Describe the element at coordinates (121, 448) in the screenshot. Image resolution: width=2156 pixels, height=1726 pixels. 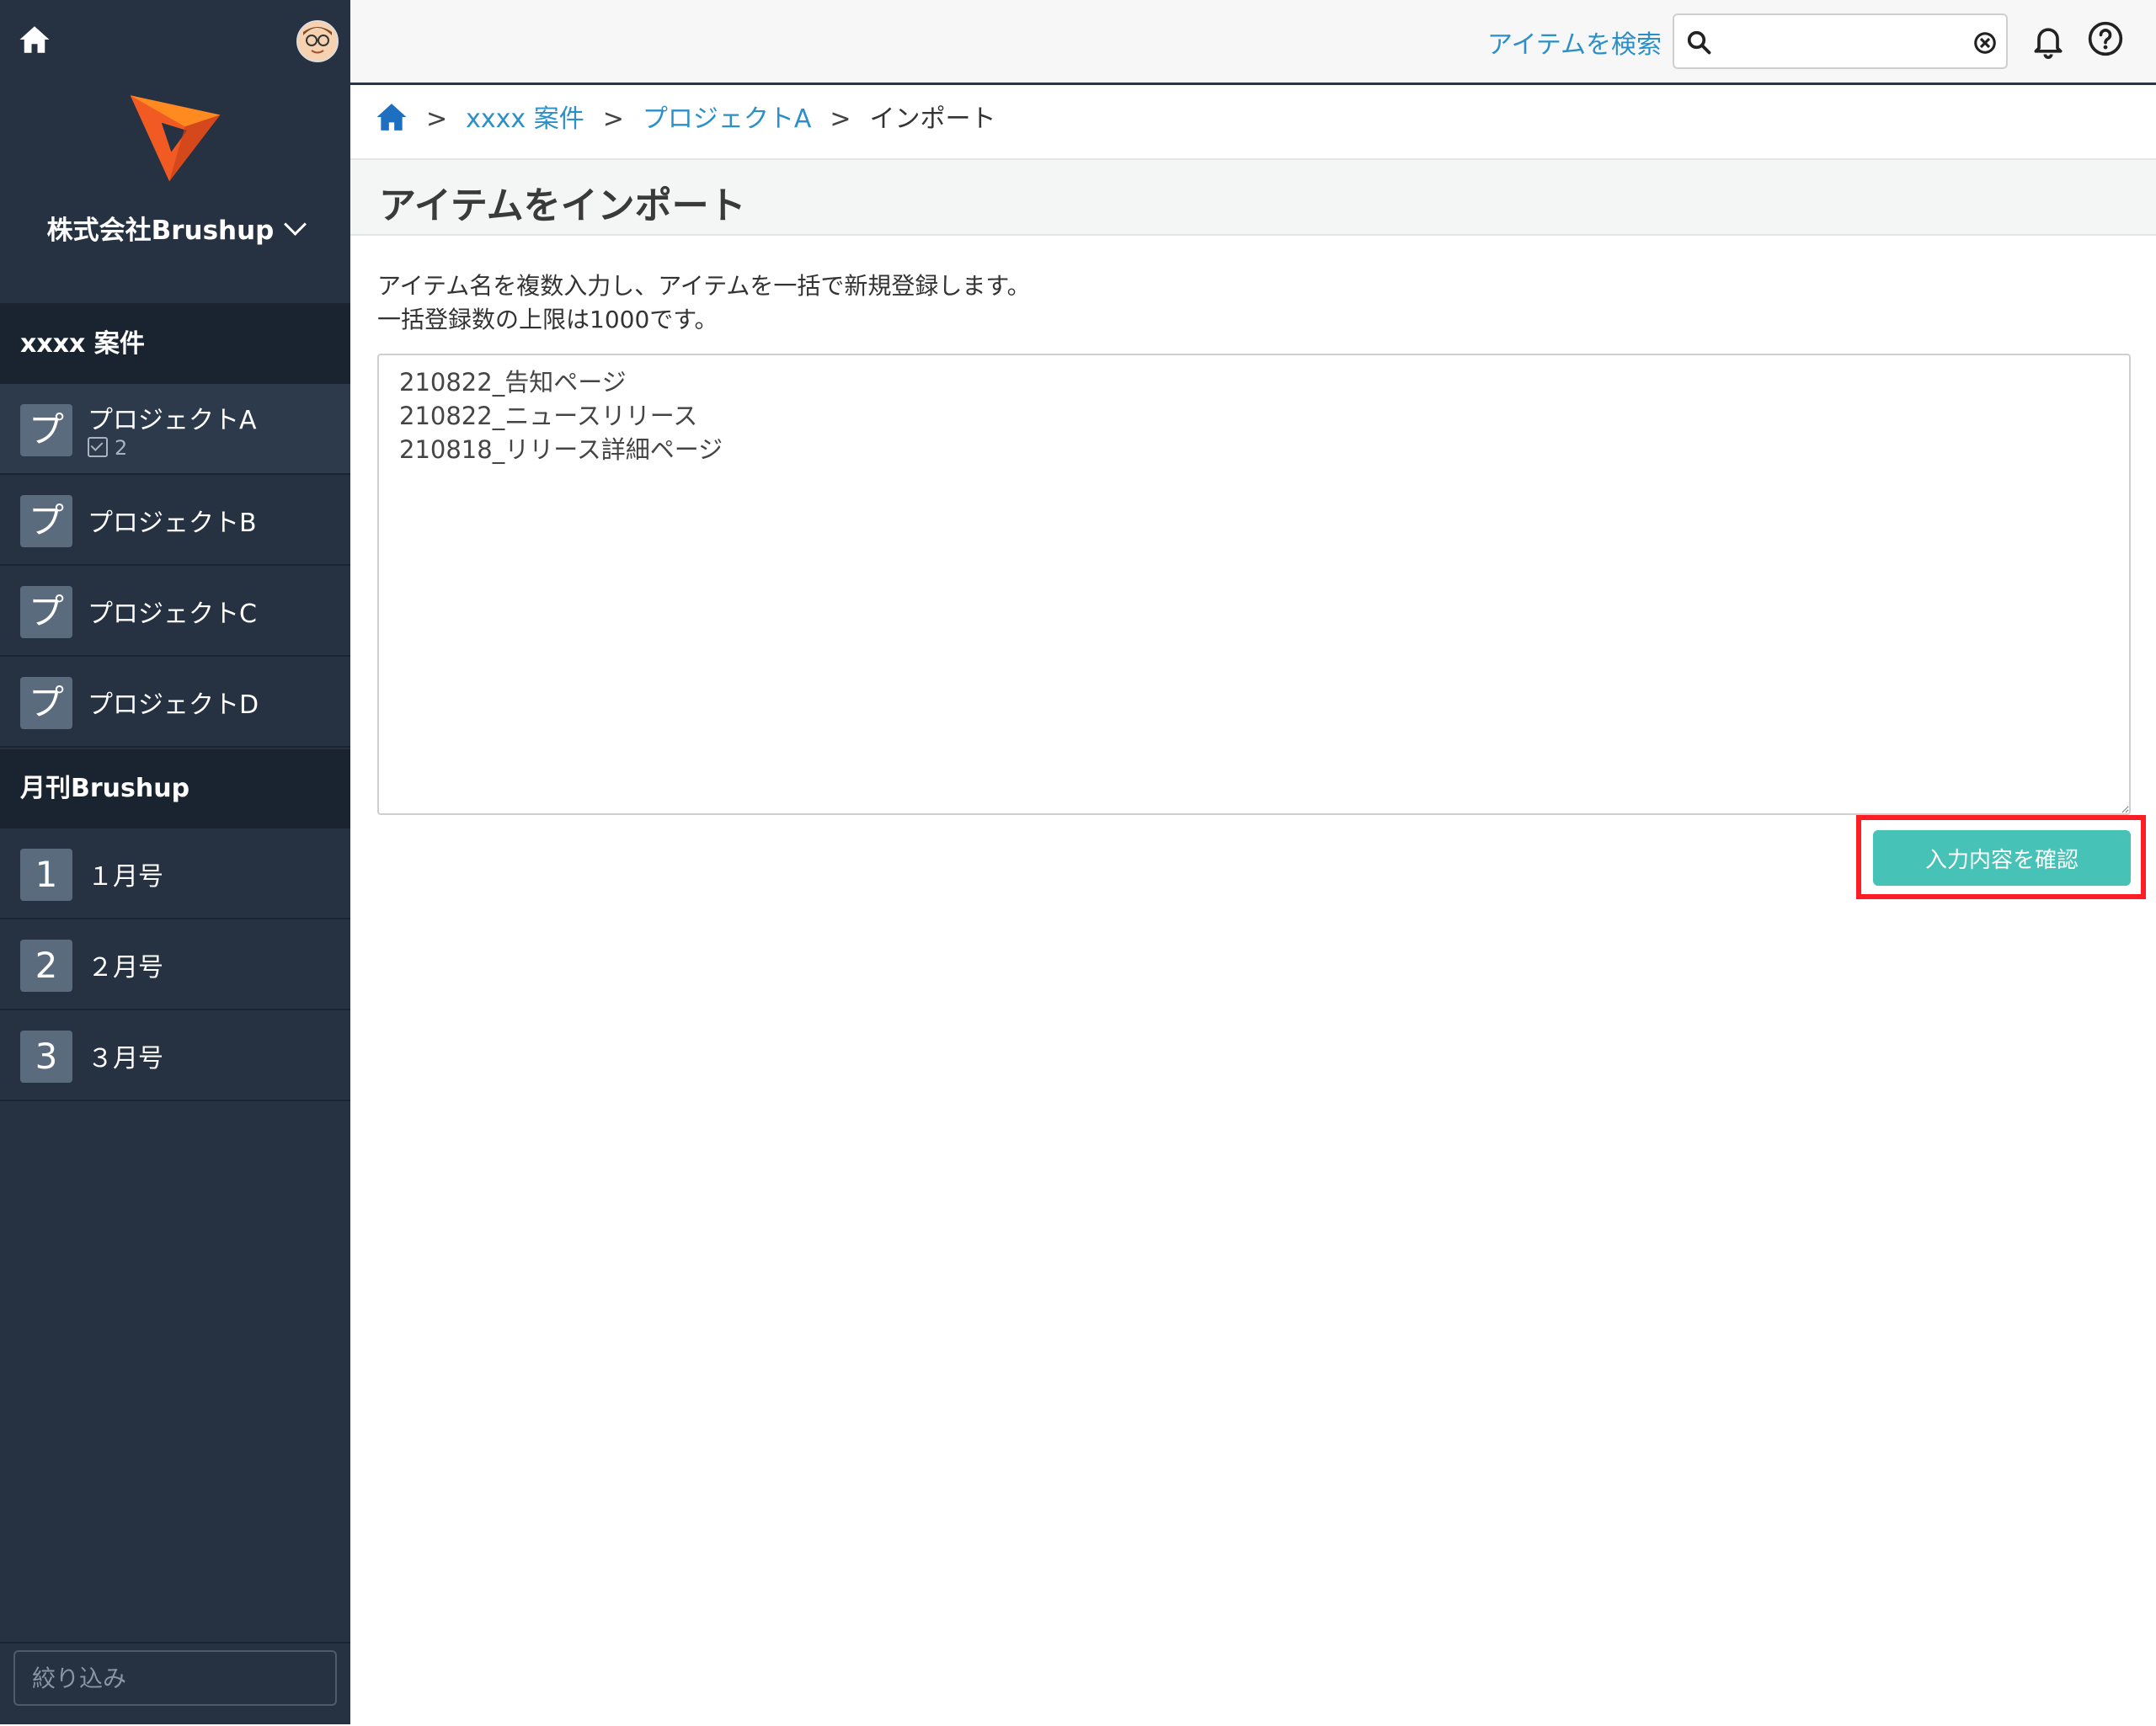
I see `task-count-value: 2` at that location.